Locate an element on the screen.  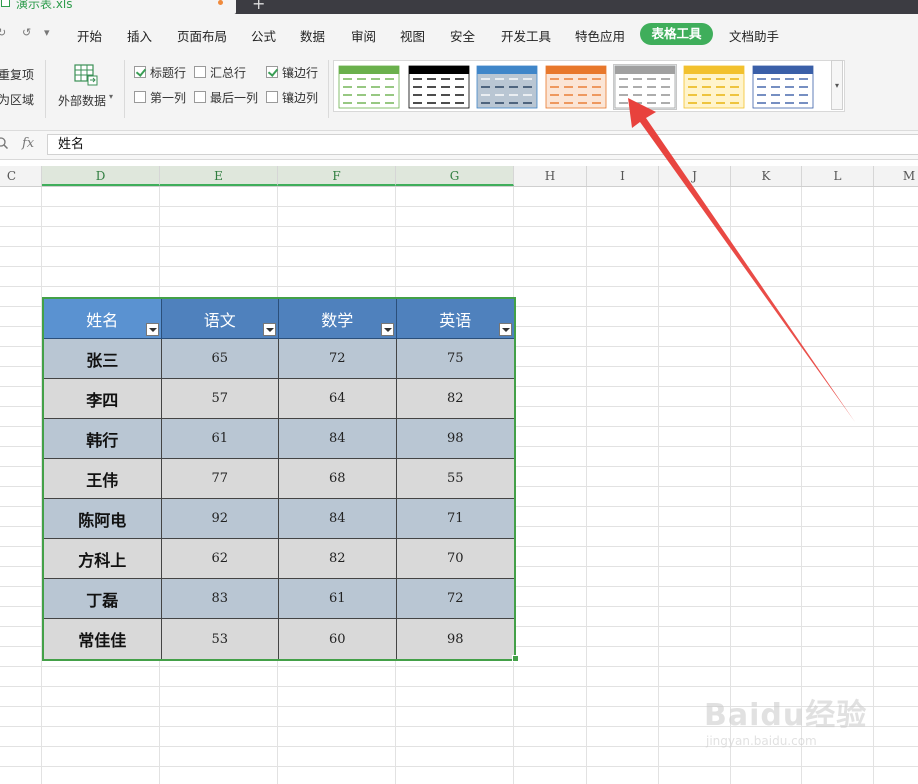
banded-columns-checkbox is located at coordinates (272, 97).